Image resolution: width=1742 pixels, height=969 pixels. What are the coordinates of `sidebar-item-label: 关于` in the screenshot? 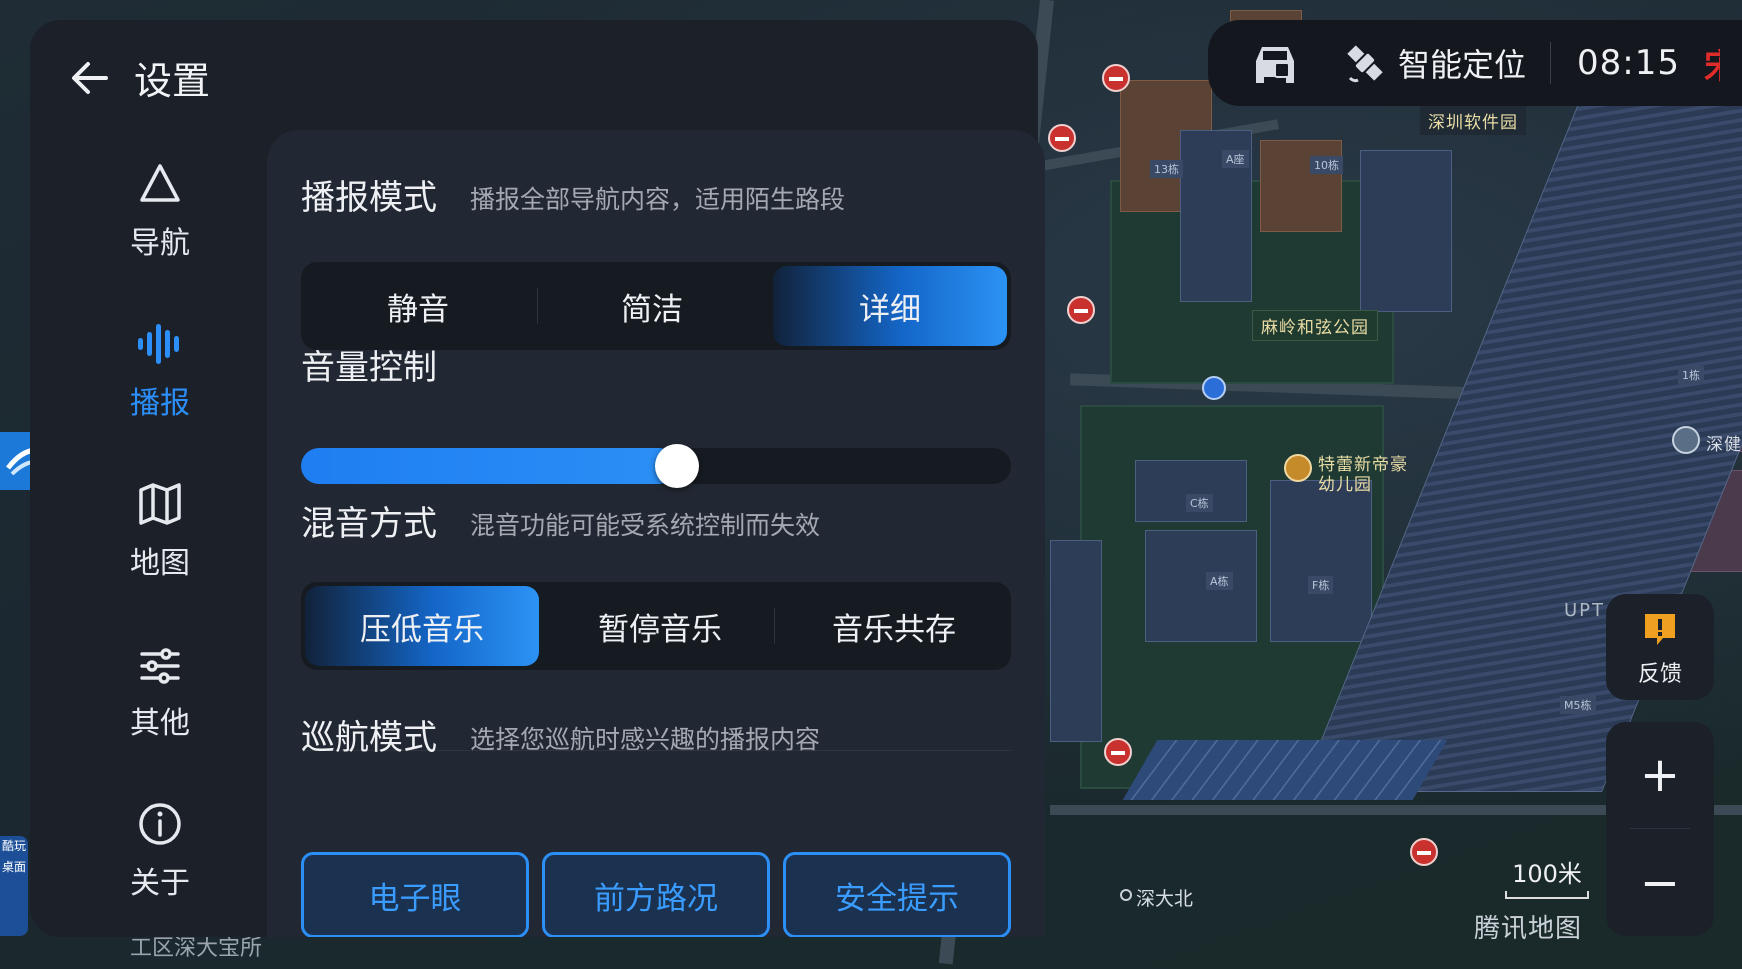 It's located at (160, 883).